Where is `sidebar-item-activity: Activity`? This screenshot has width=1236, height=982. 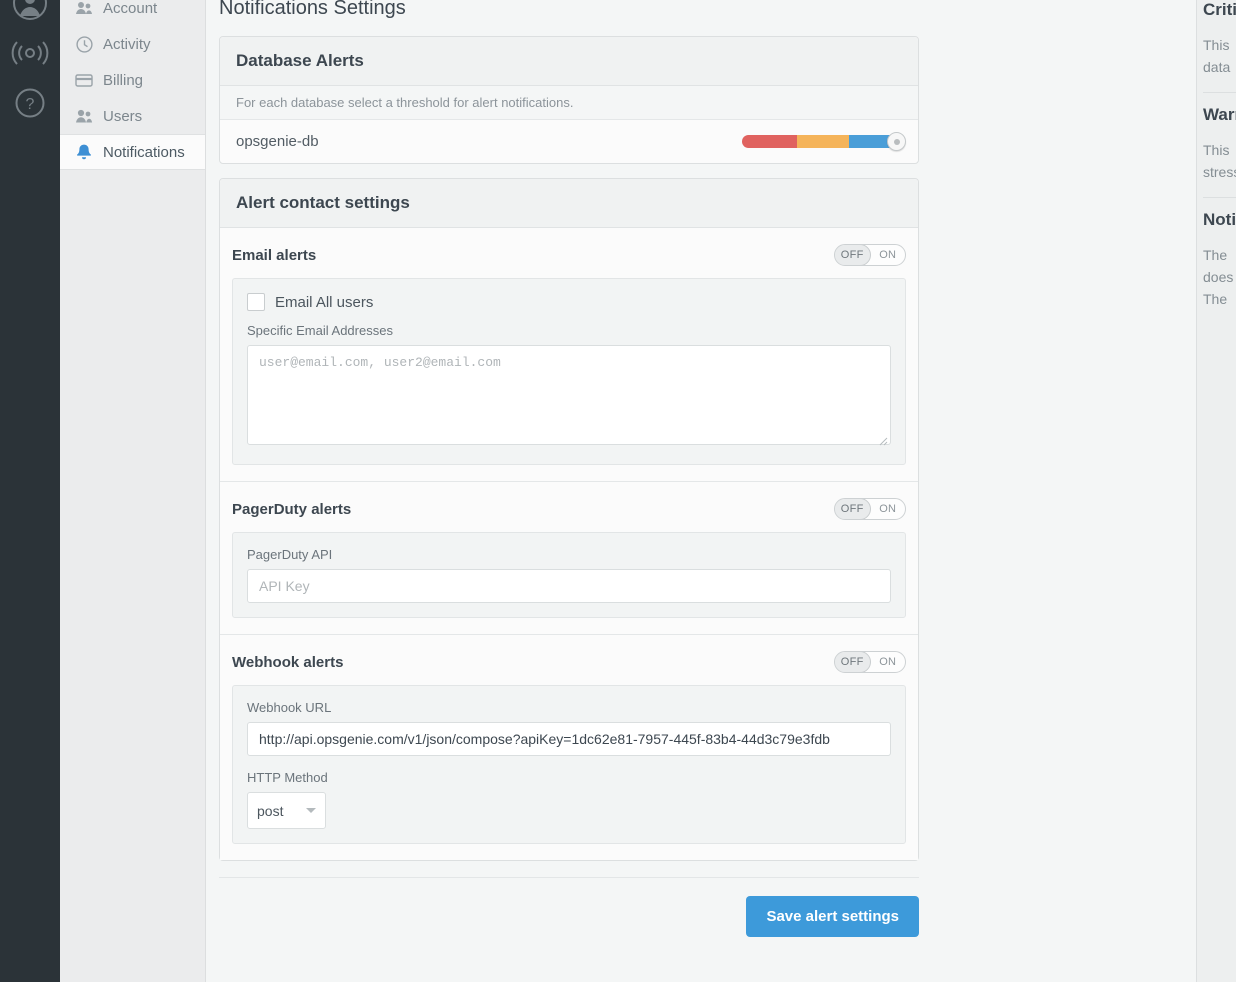 sidebar-item-activity: Activity is located at coordinates (132, 44).